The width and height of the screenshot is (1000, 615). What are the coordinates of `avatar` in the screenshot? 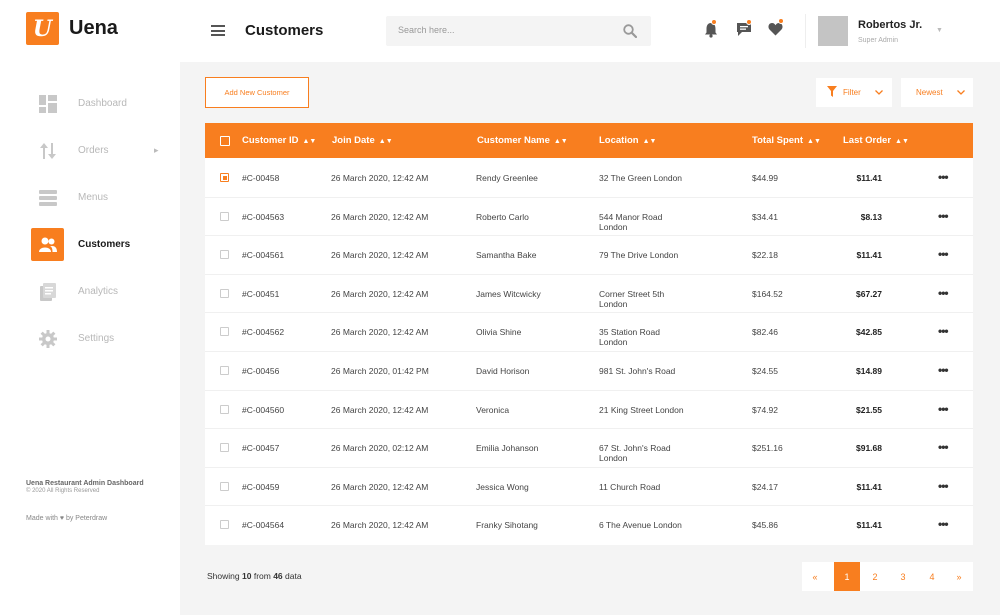 It's located at (833, 31).